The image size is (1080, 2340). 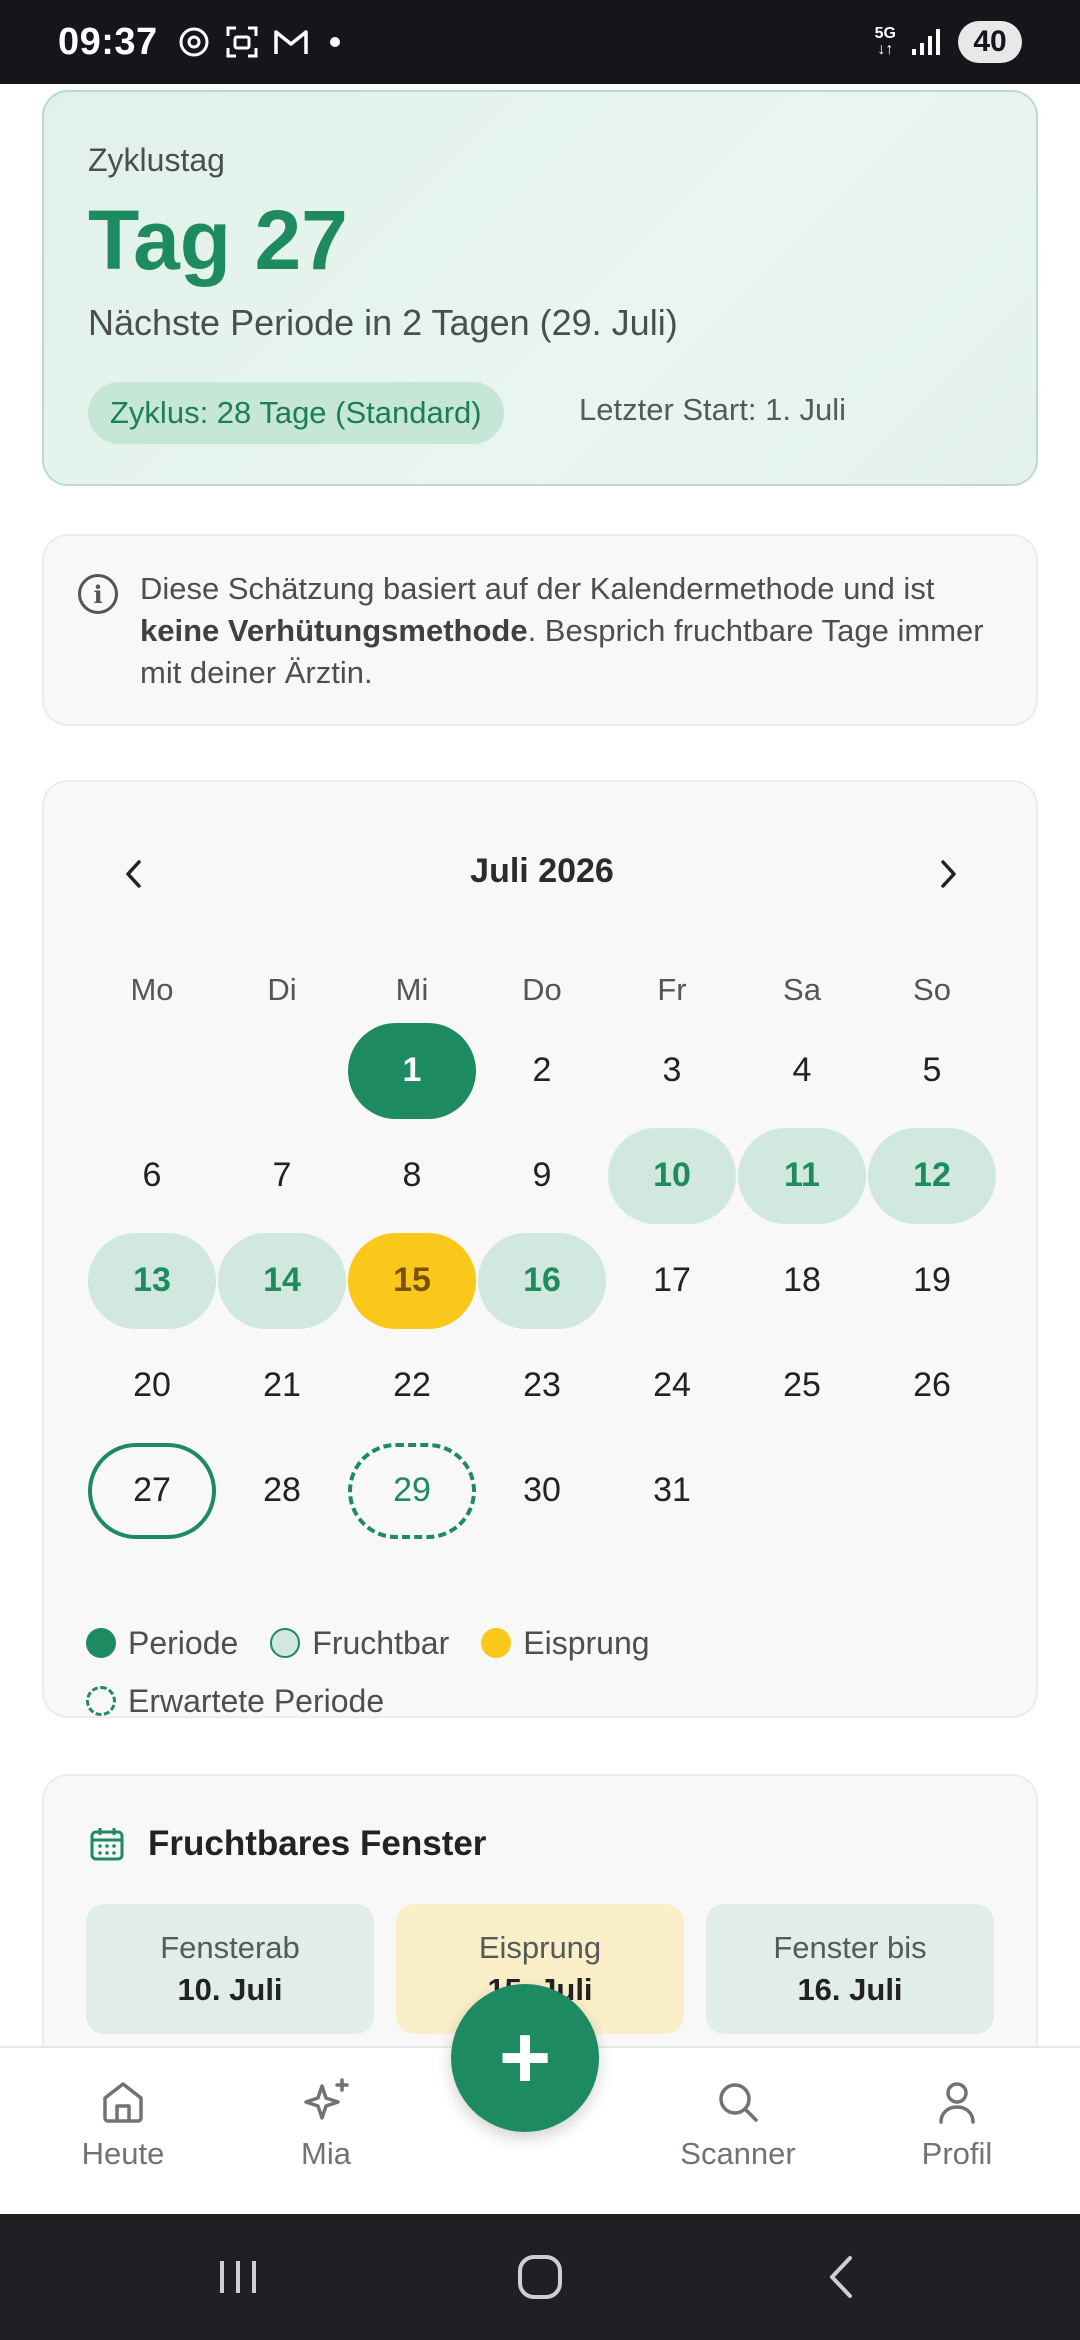 I want to click on nav-profil: Profil, so click(x=957, y=2124).